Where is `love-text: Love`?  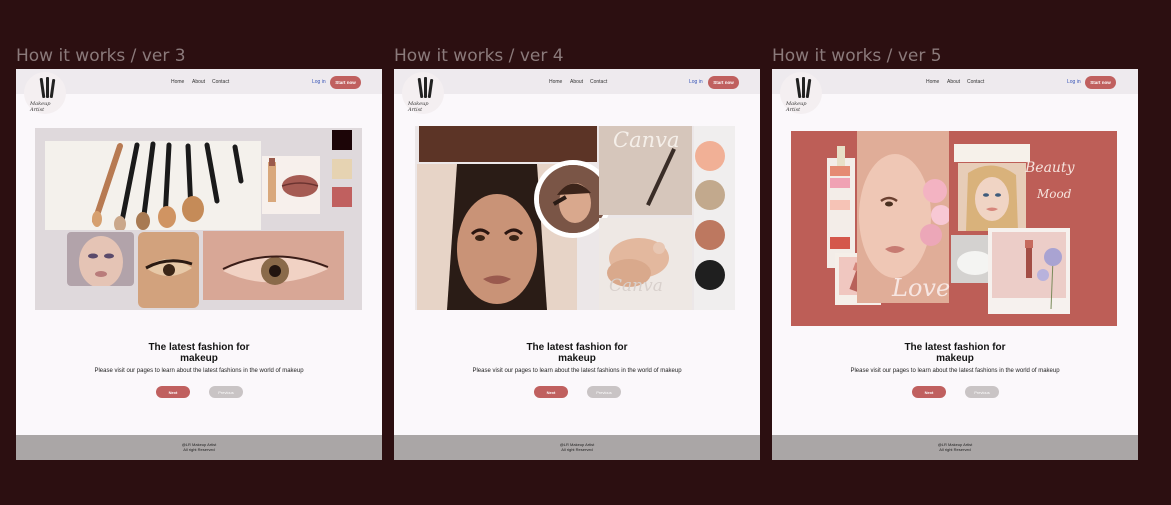
love-text: Love is located at coordinates (921, 288).